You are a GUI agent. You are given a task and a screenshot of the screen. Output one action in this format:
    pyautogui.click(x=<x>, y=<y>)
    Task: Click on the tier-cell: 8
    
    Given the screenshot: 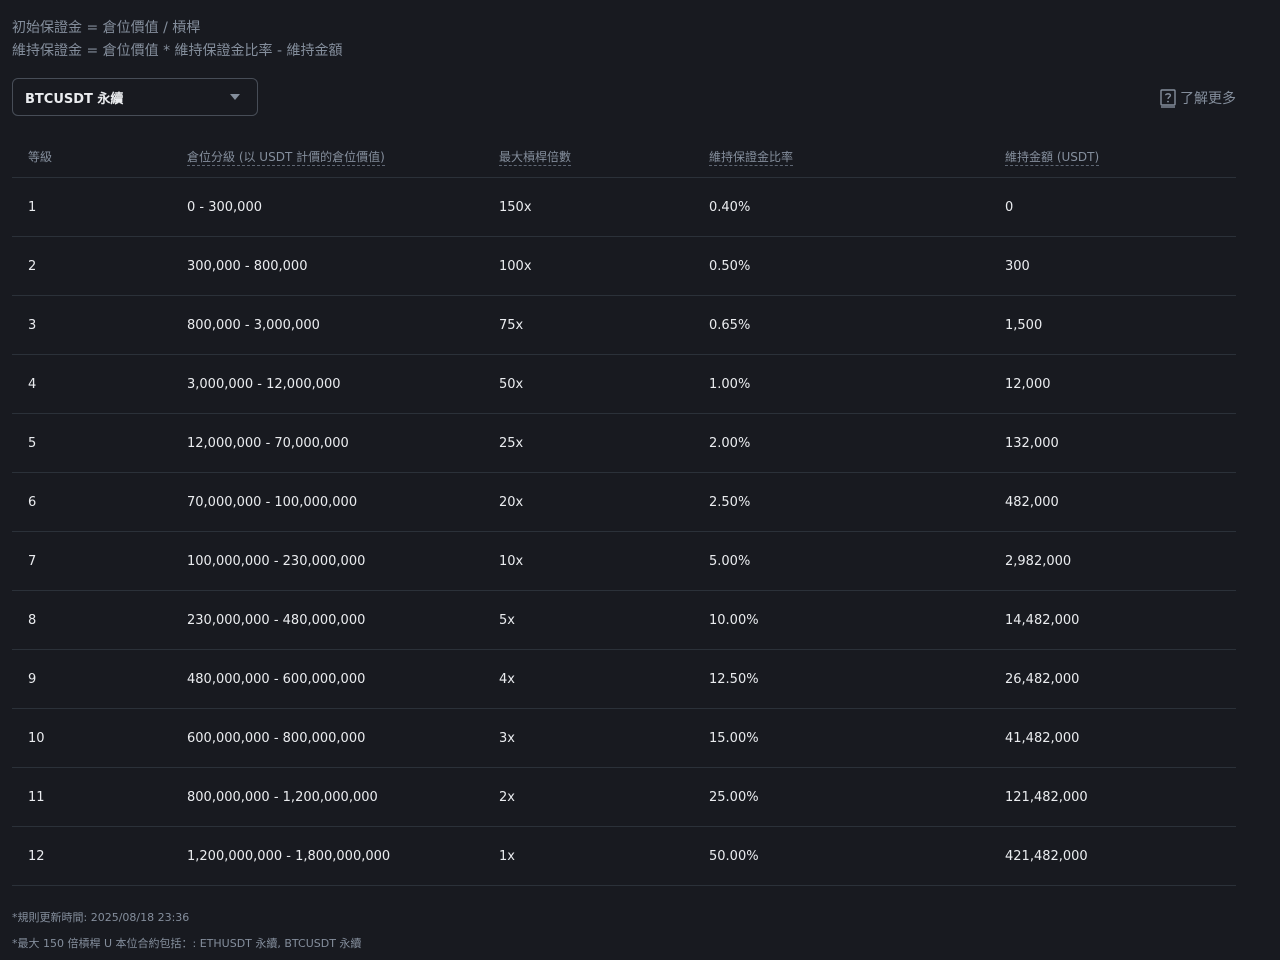 What is the action you would take?
    pyautogui.click(x=99, y=620)
    